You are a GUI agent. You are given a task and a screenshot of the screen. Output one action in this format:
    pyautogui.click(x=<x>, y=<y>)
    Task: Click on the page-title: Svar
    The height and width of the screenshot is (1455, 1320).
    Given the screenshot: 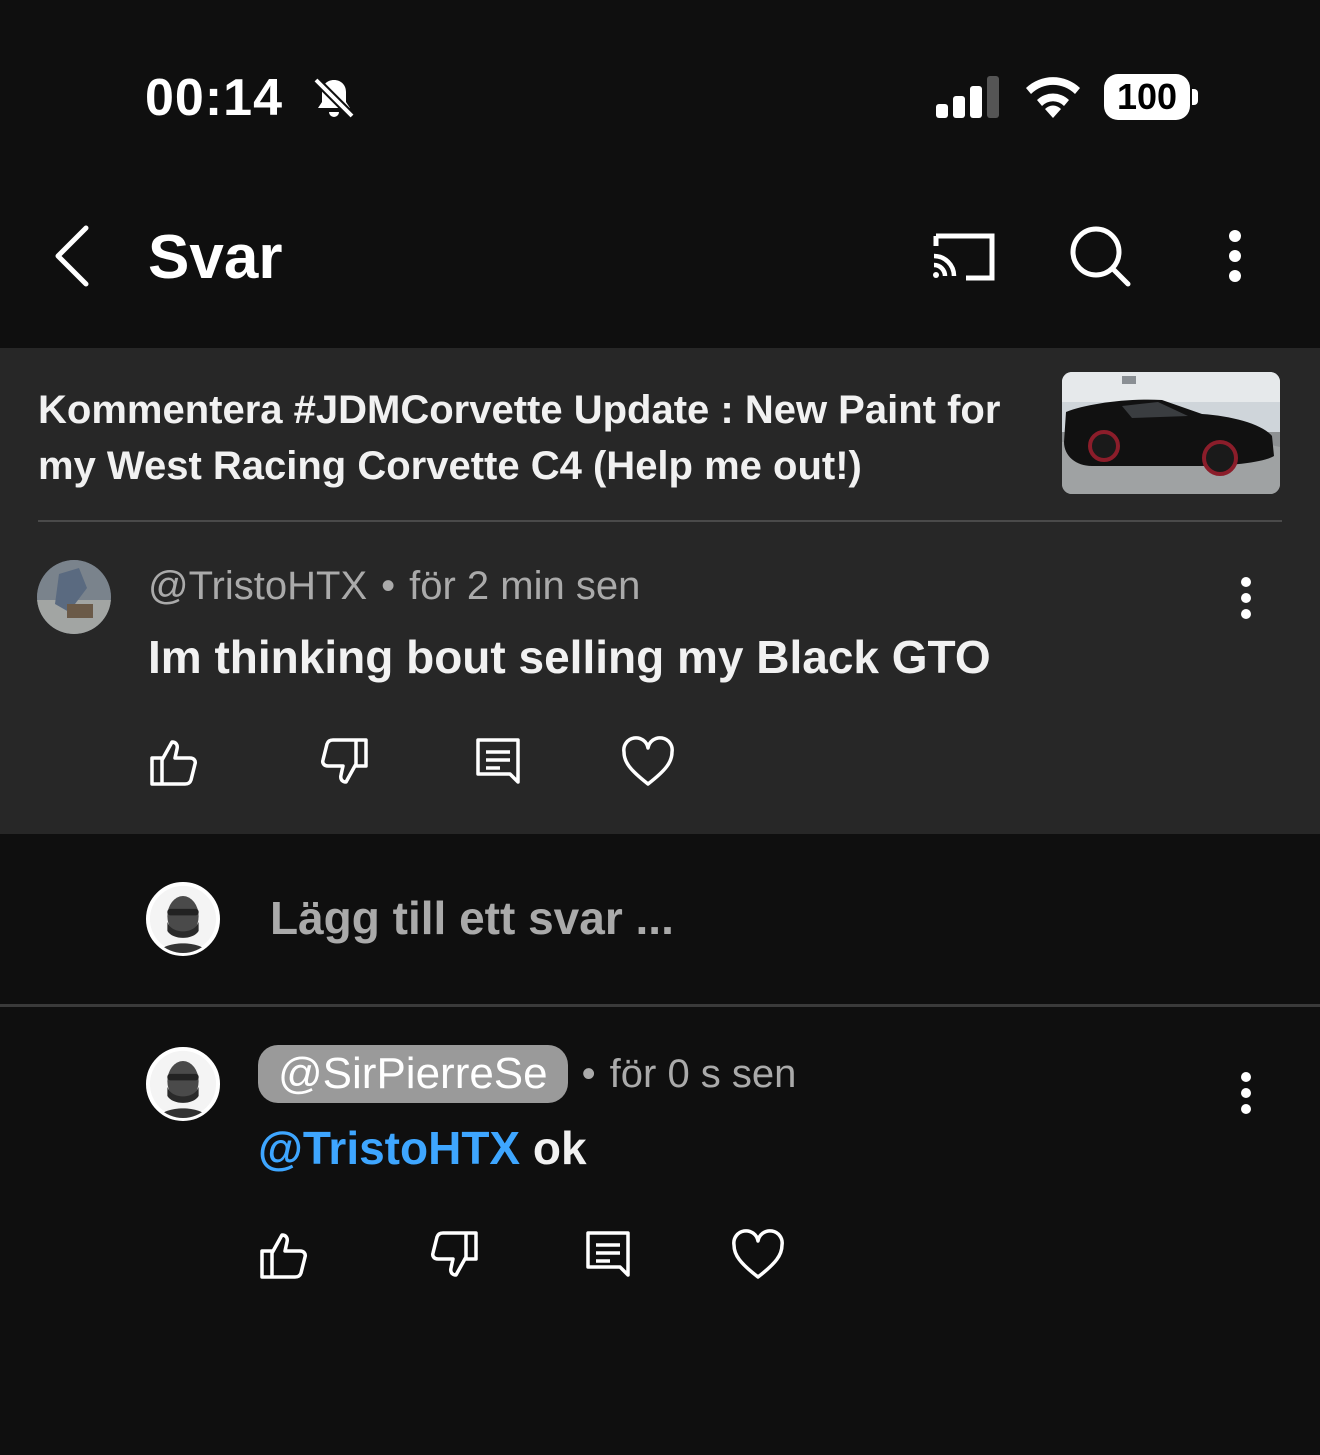 What is the action you would take?
    pyautogui.click(x=215, y=257)
    